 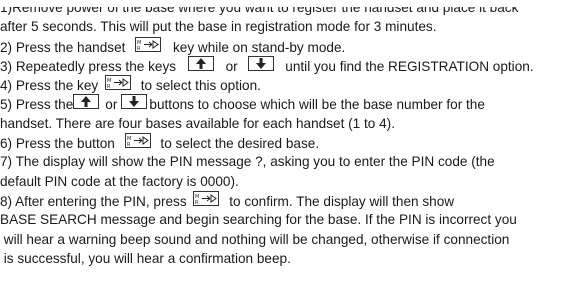 What do you see at coordinates (409, 66) in the screenshot?
I see `line-text: until you find the REGISTRATION option.` at bounding box center [409, 66].